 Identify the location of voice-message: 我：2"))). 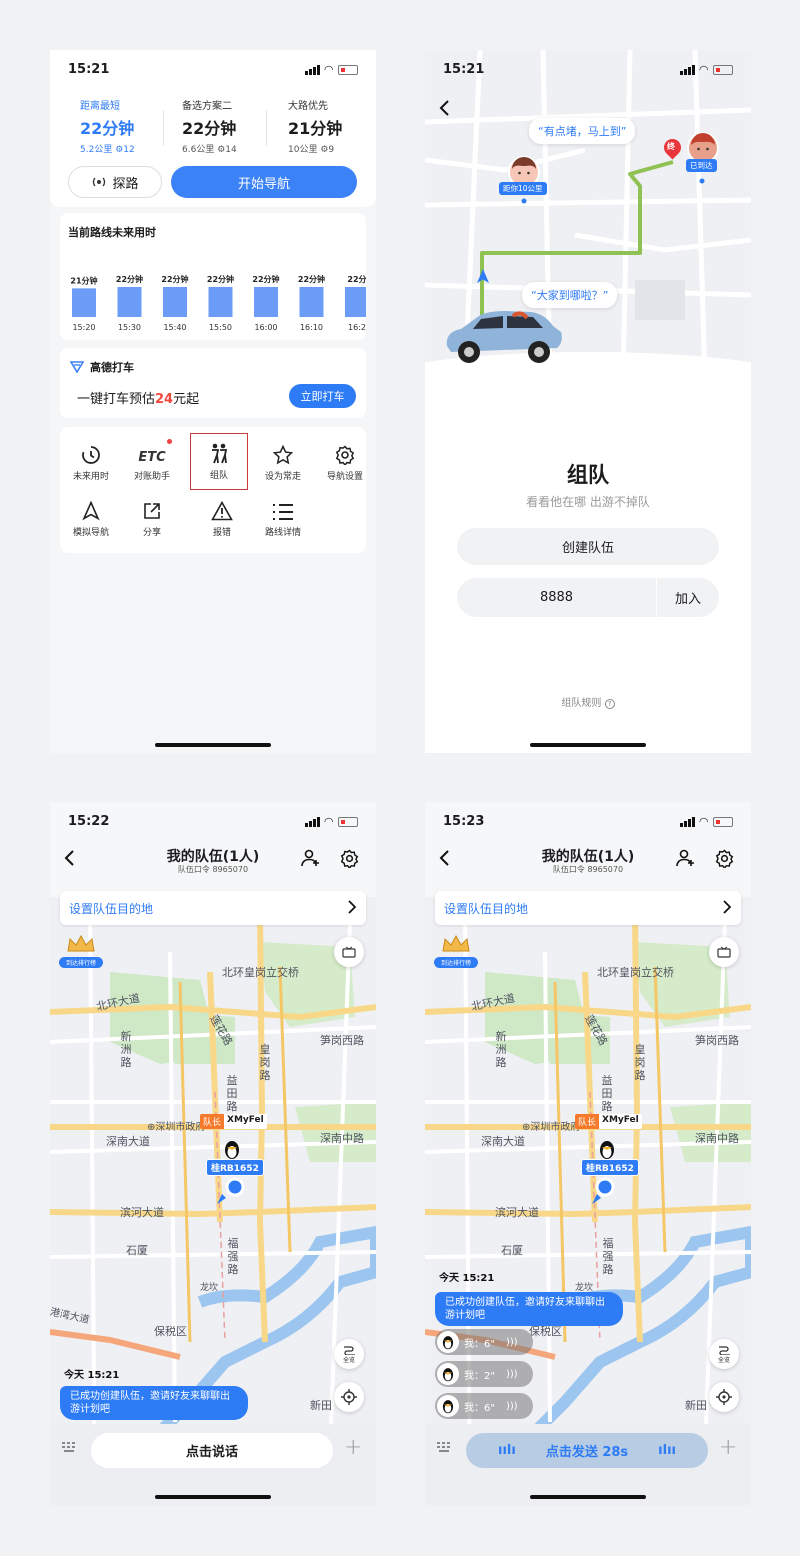
(484, 1374).